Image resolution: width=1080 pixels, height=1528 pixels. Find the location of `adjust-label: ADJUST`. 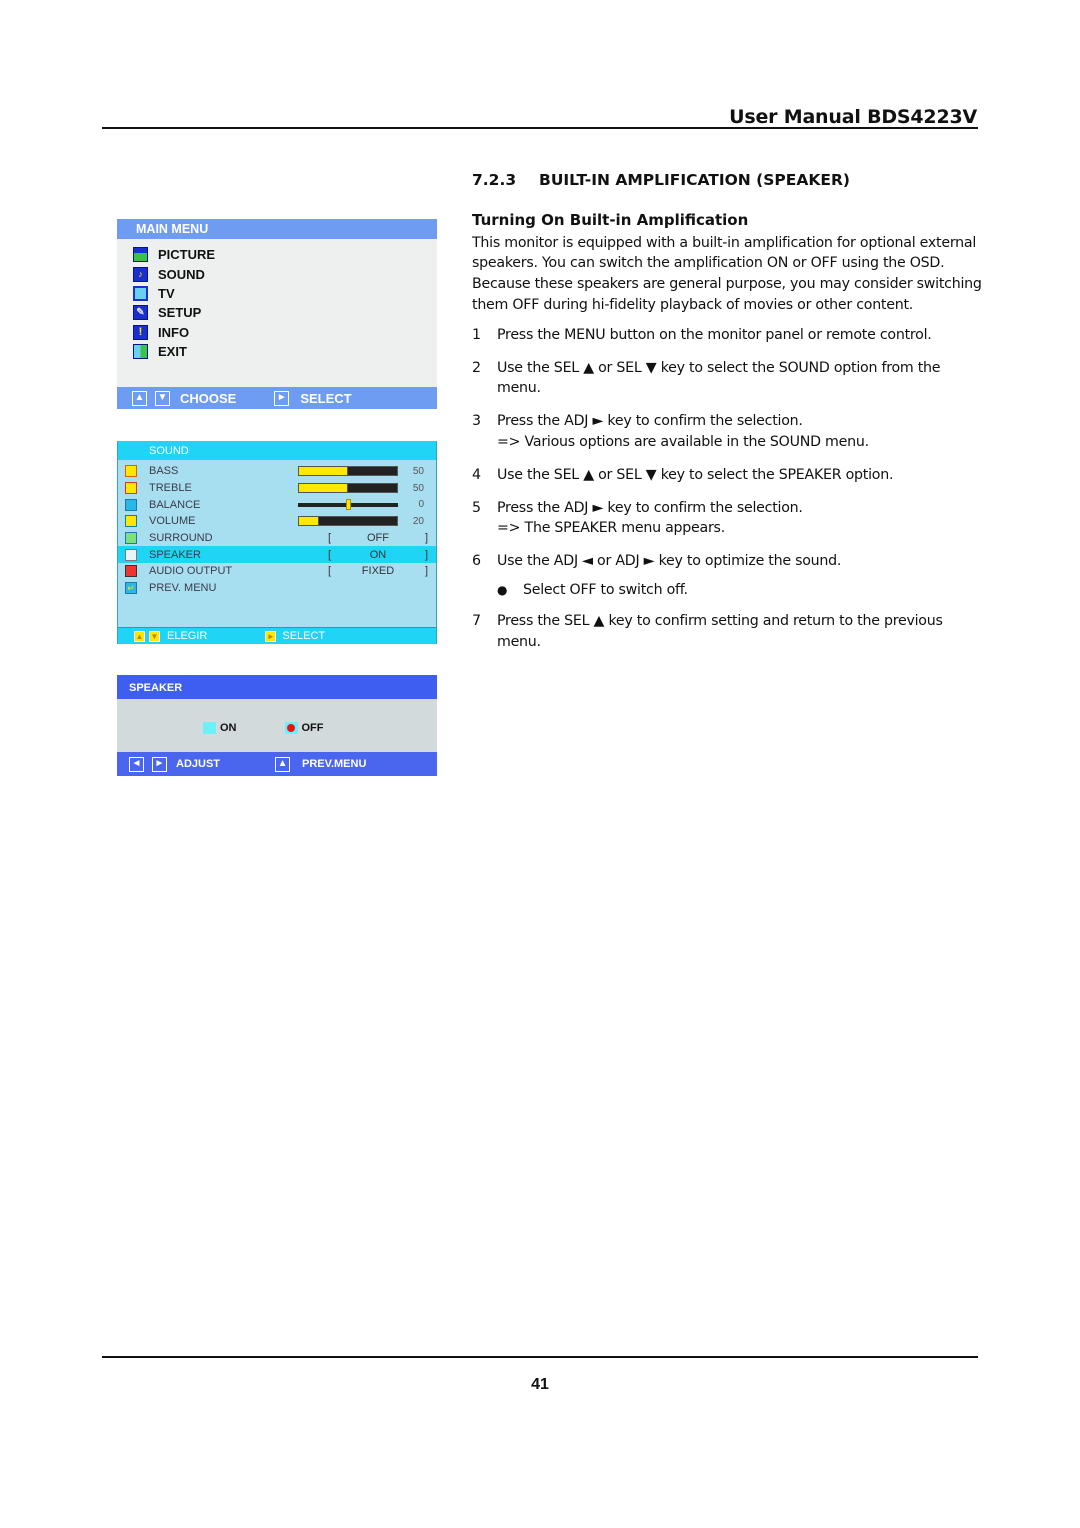

adjust-label: ADJUST is located at coordinates (198, 764).